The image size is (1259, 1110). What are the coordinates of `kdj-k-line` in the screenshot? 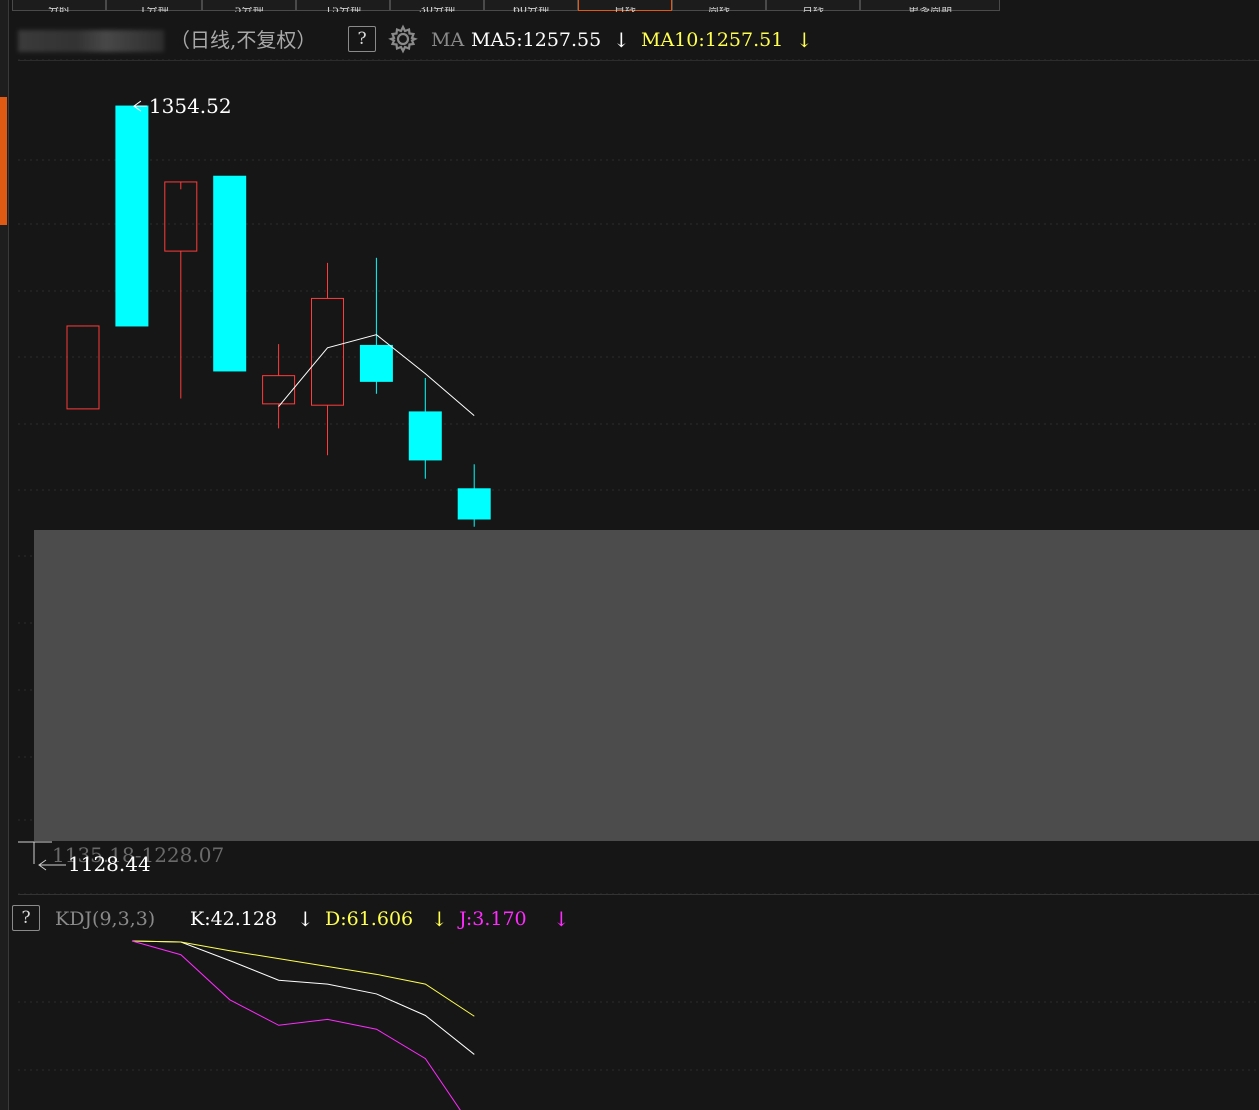 It's located at (303, 997).